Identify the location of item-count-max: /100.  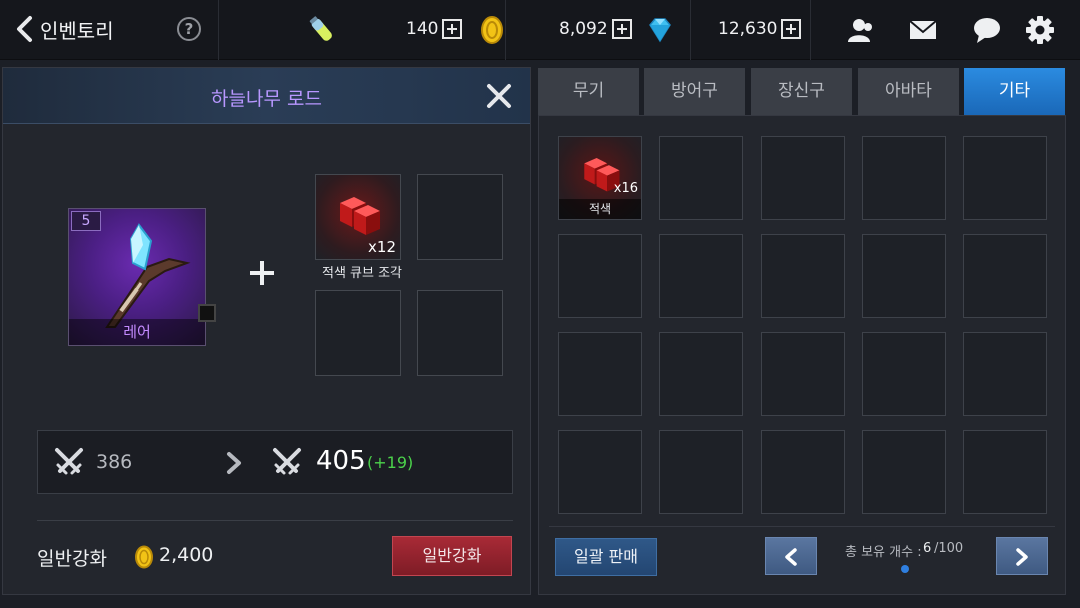
(949, 548).